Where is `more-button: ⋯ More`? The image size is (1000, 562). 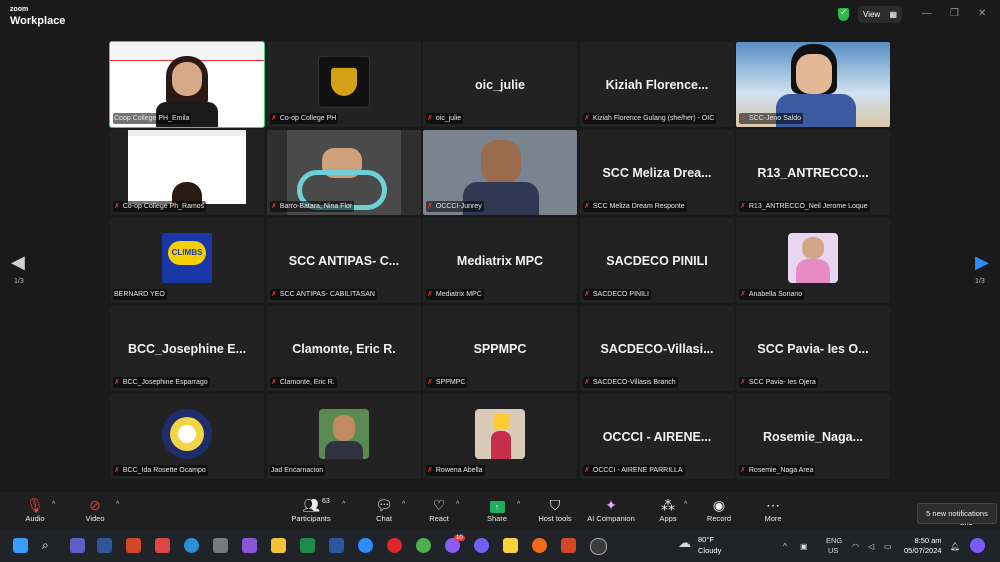
more-button: ⋯ More is located at coordinates (773, 509).